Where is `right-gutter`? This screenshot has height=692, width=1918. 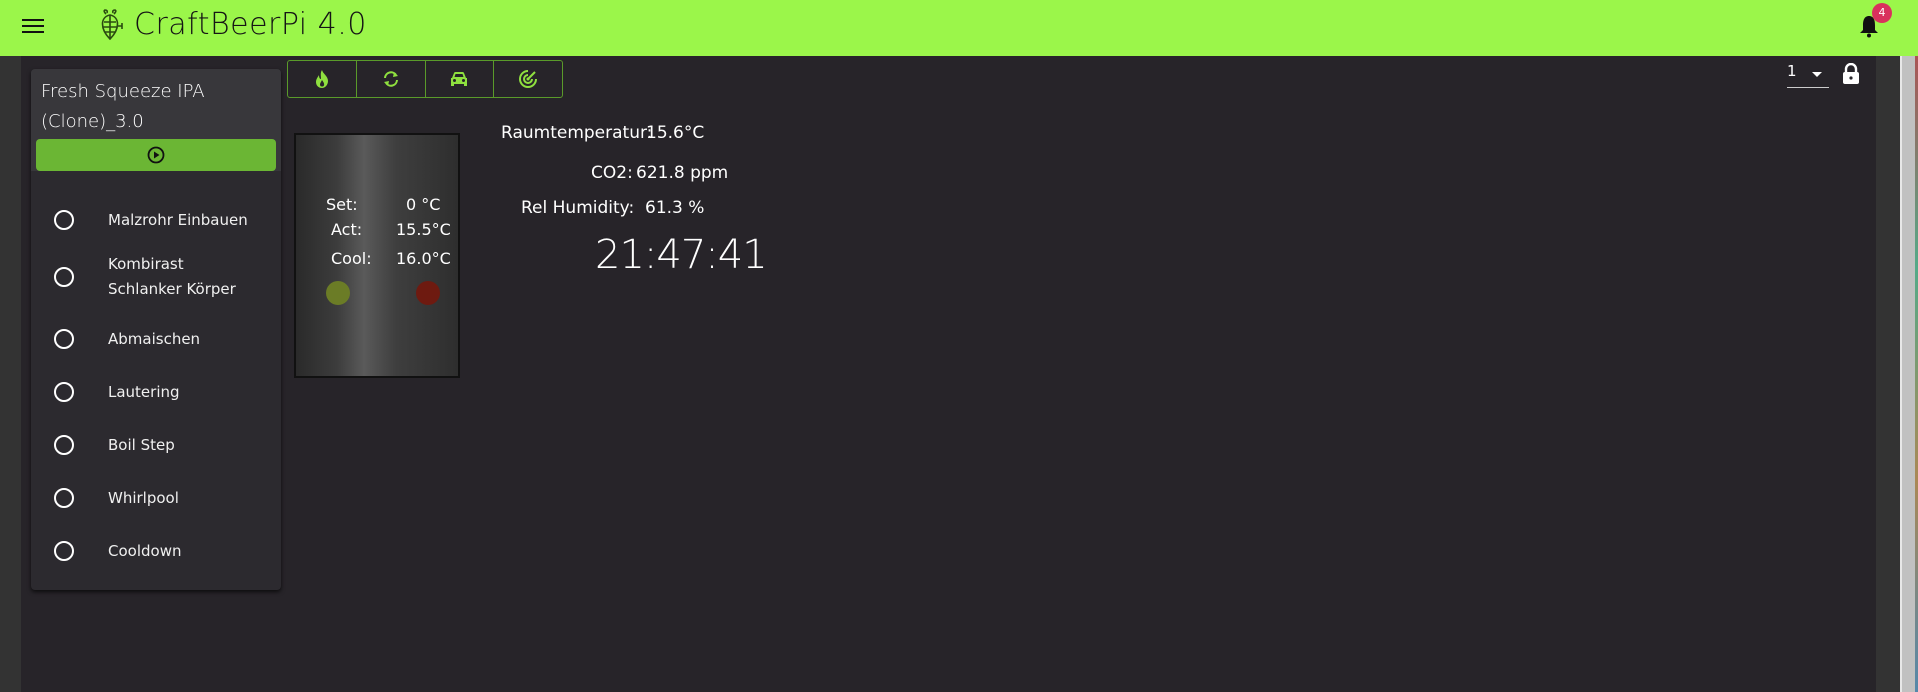
right-gutter is located at coordinates (1888, 374).